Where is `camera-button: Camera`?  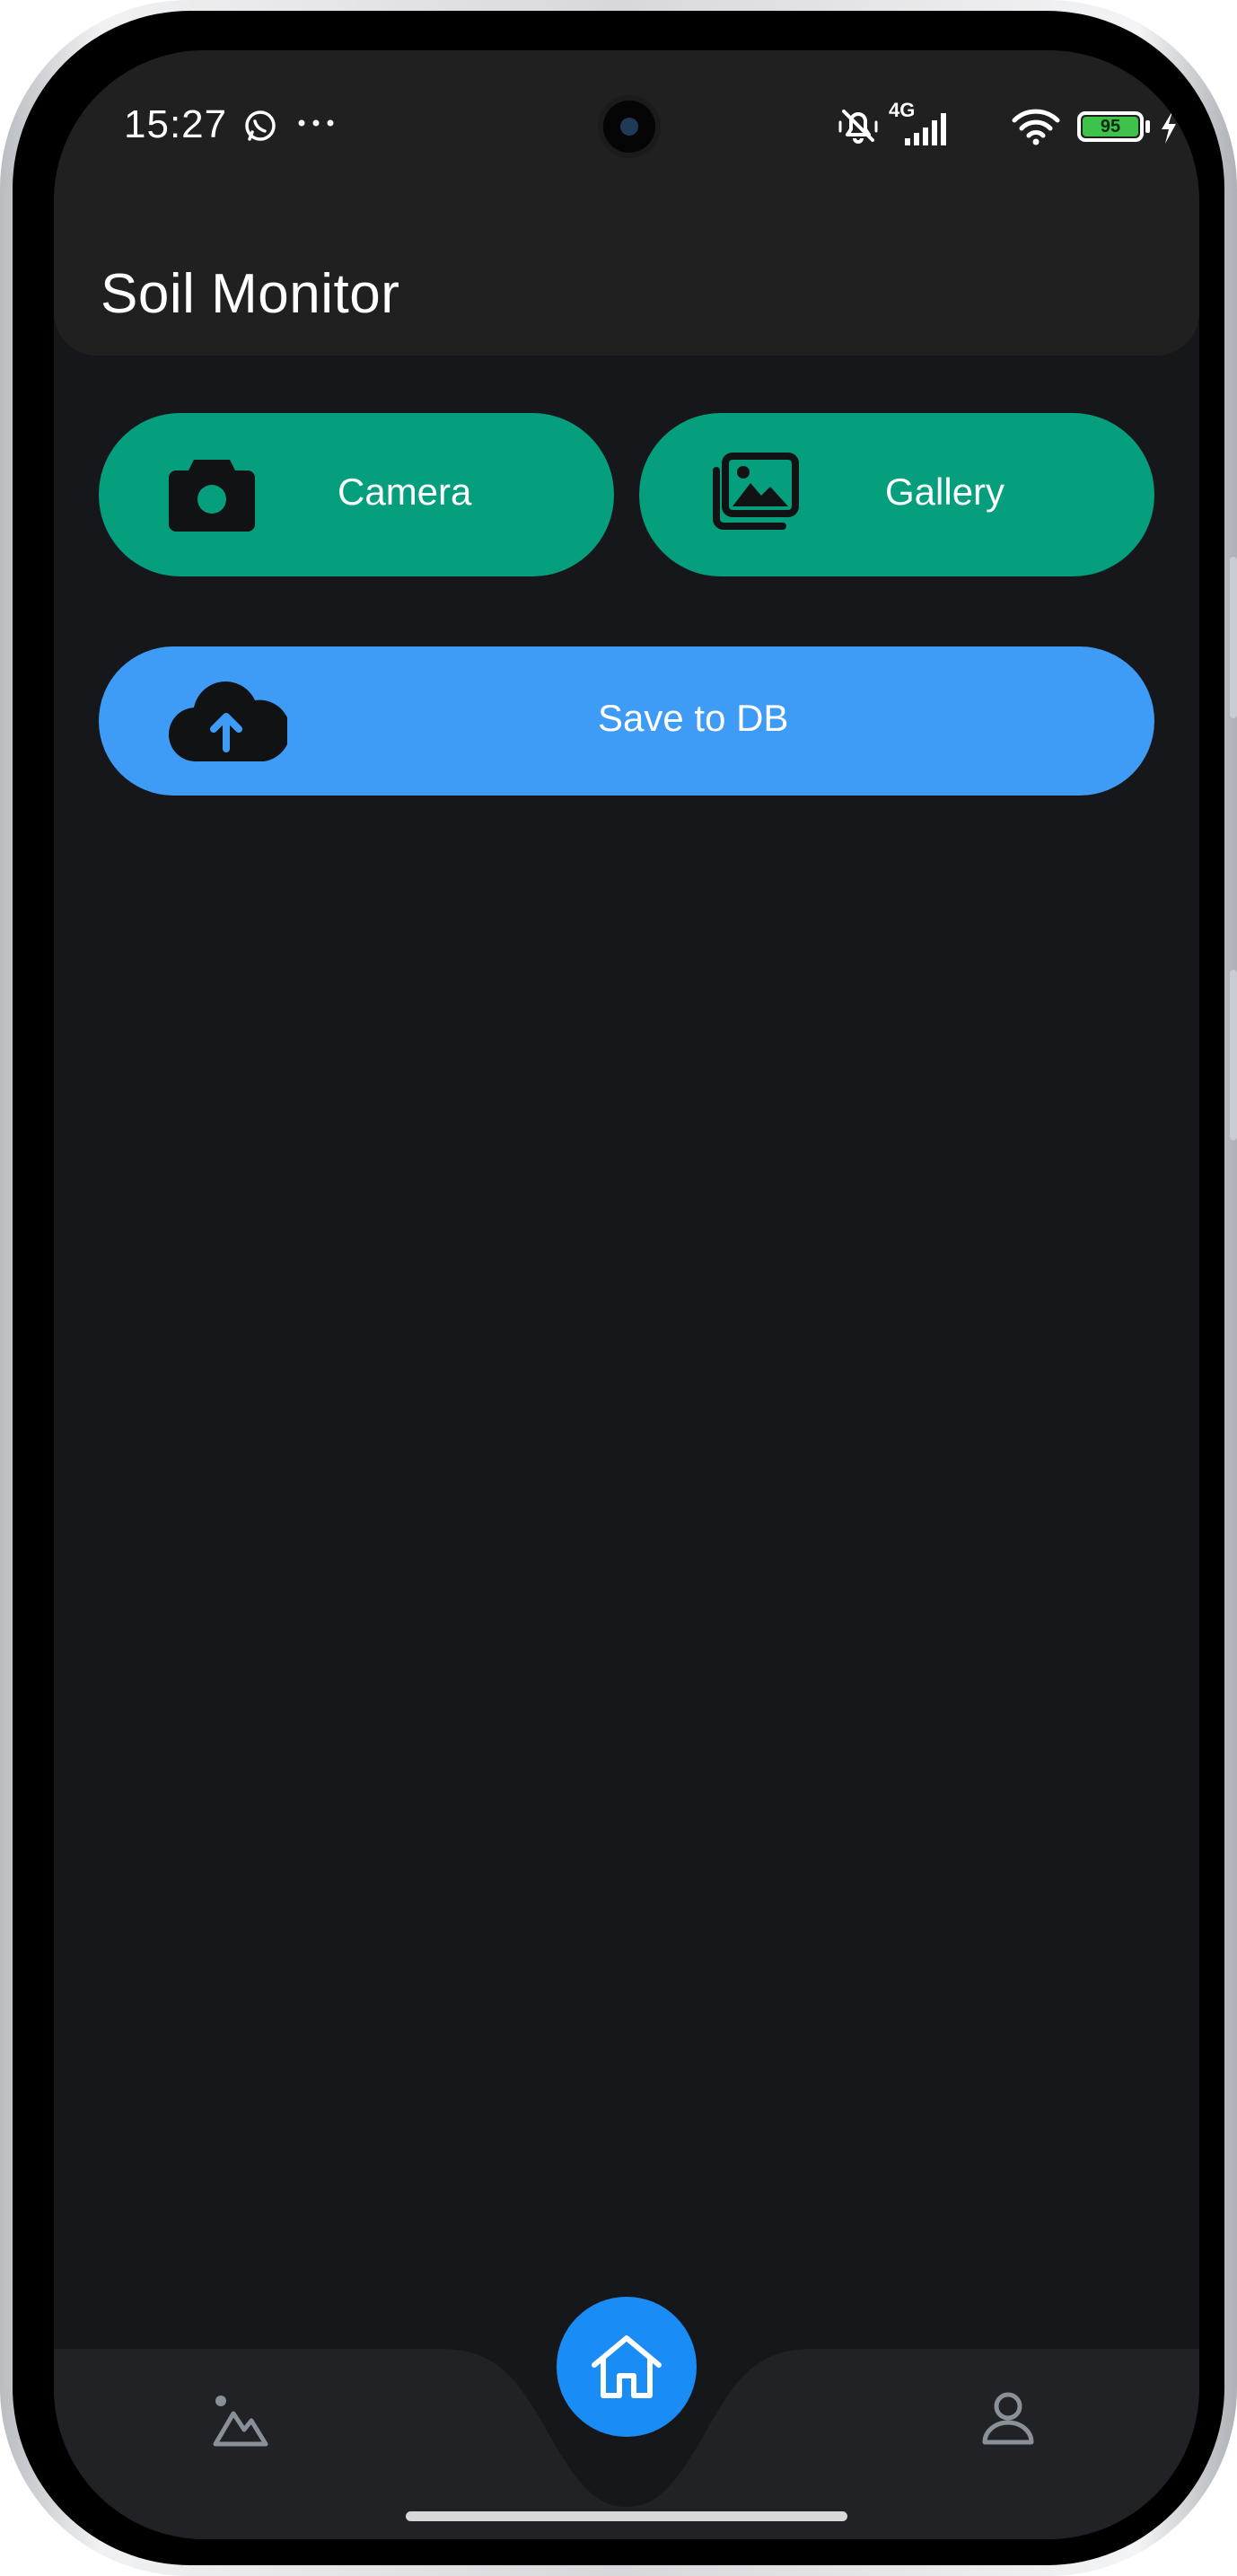 camera-button: Camera is located at coordinates (356, 495).